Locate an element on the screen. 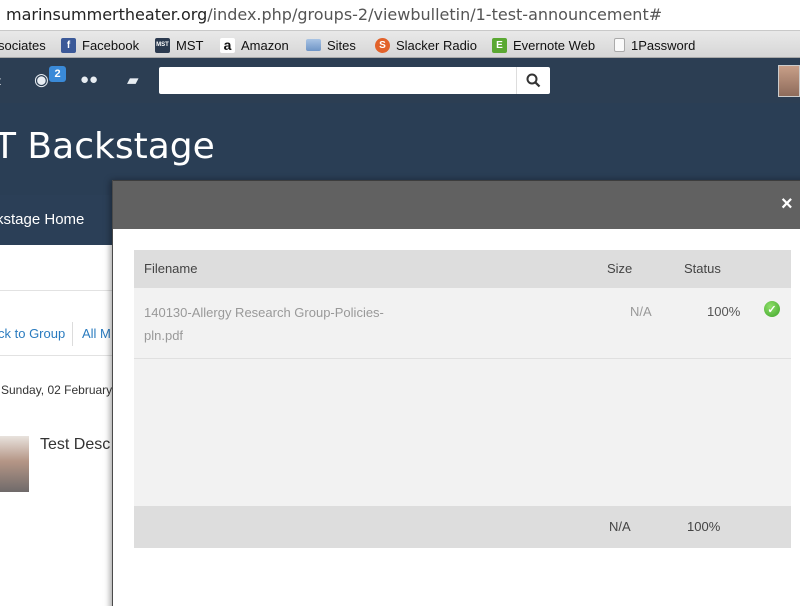  globe-icon: ◉ is located at coordinates (41, 80).